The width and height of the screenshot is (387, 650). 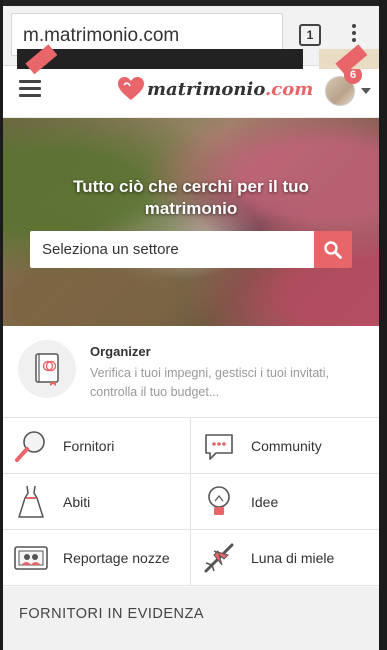 I want to click on sector-search, so click(x=191, y=249).